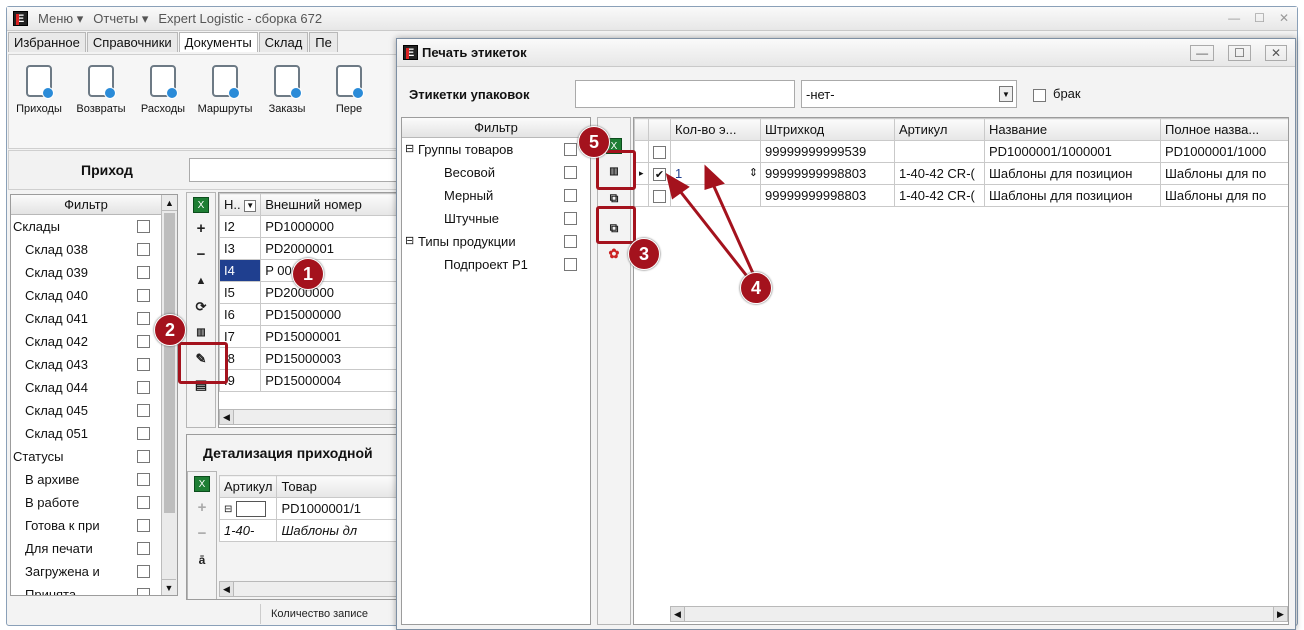  What do you see at coordinates (756, 288) in the screenshot?
I see `badge-4: 4` at bounding box center [756, 288].